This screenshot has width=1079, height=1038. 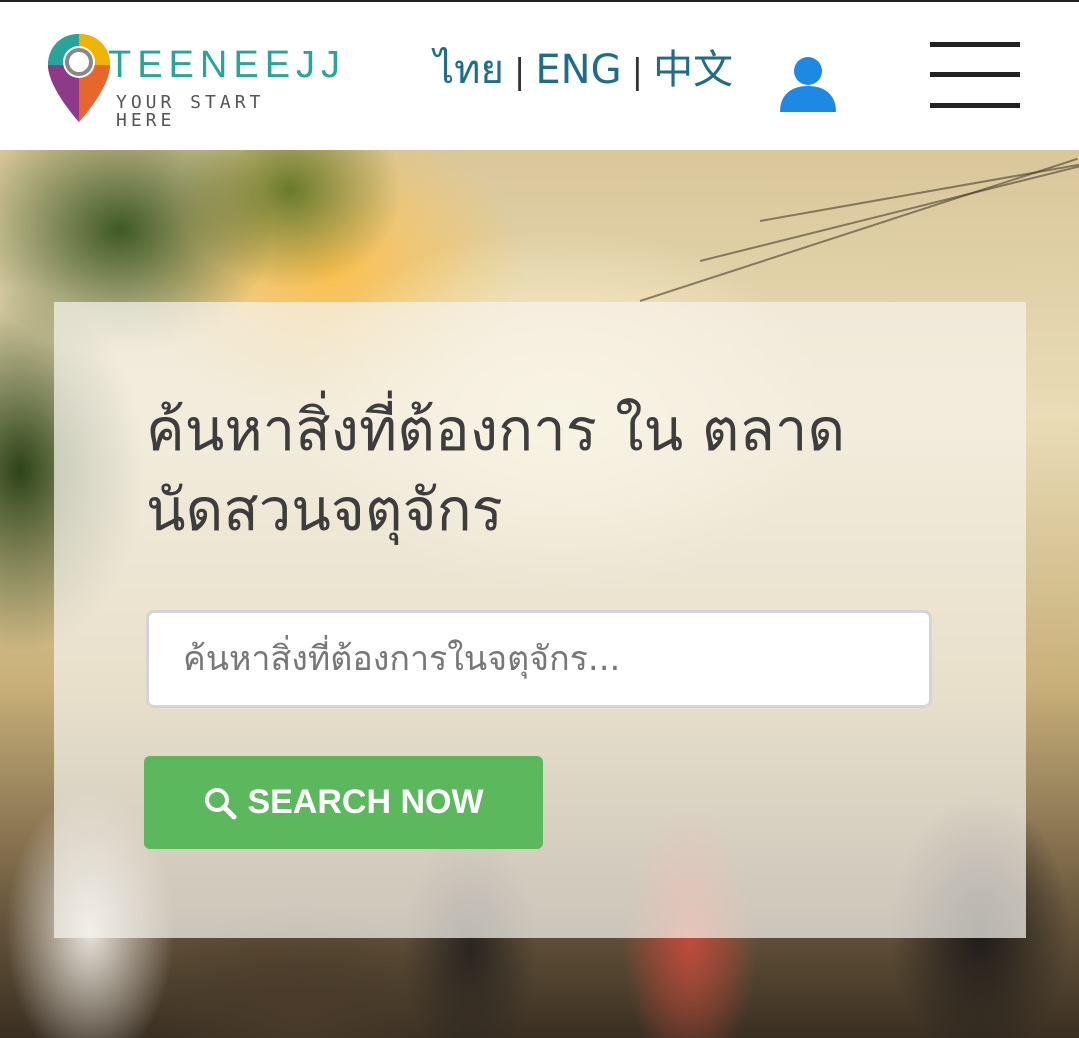 What do you see at coordinates (190, 111) in the screenshot?
I see `logo-tagline: YOUR START HERE` at bounding box center [190, 111].